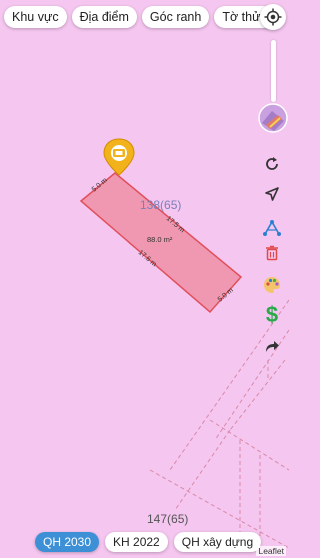 The height and width of the screenshot is (558, 320). I want to click on delete-button, so click(272, 253).